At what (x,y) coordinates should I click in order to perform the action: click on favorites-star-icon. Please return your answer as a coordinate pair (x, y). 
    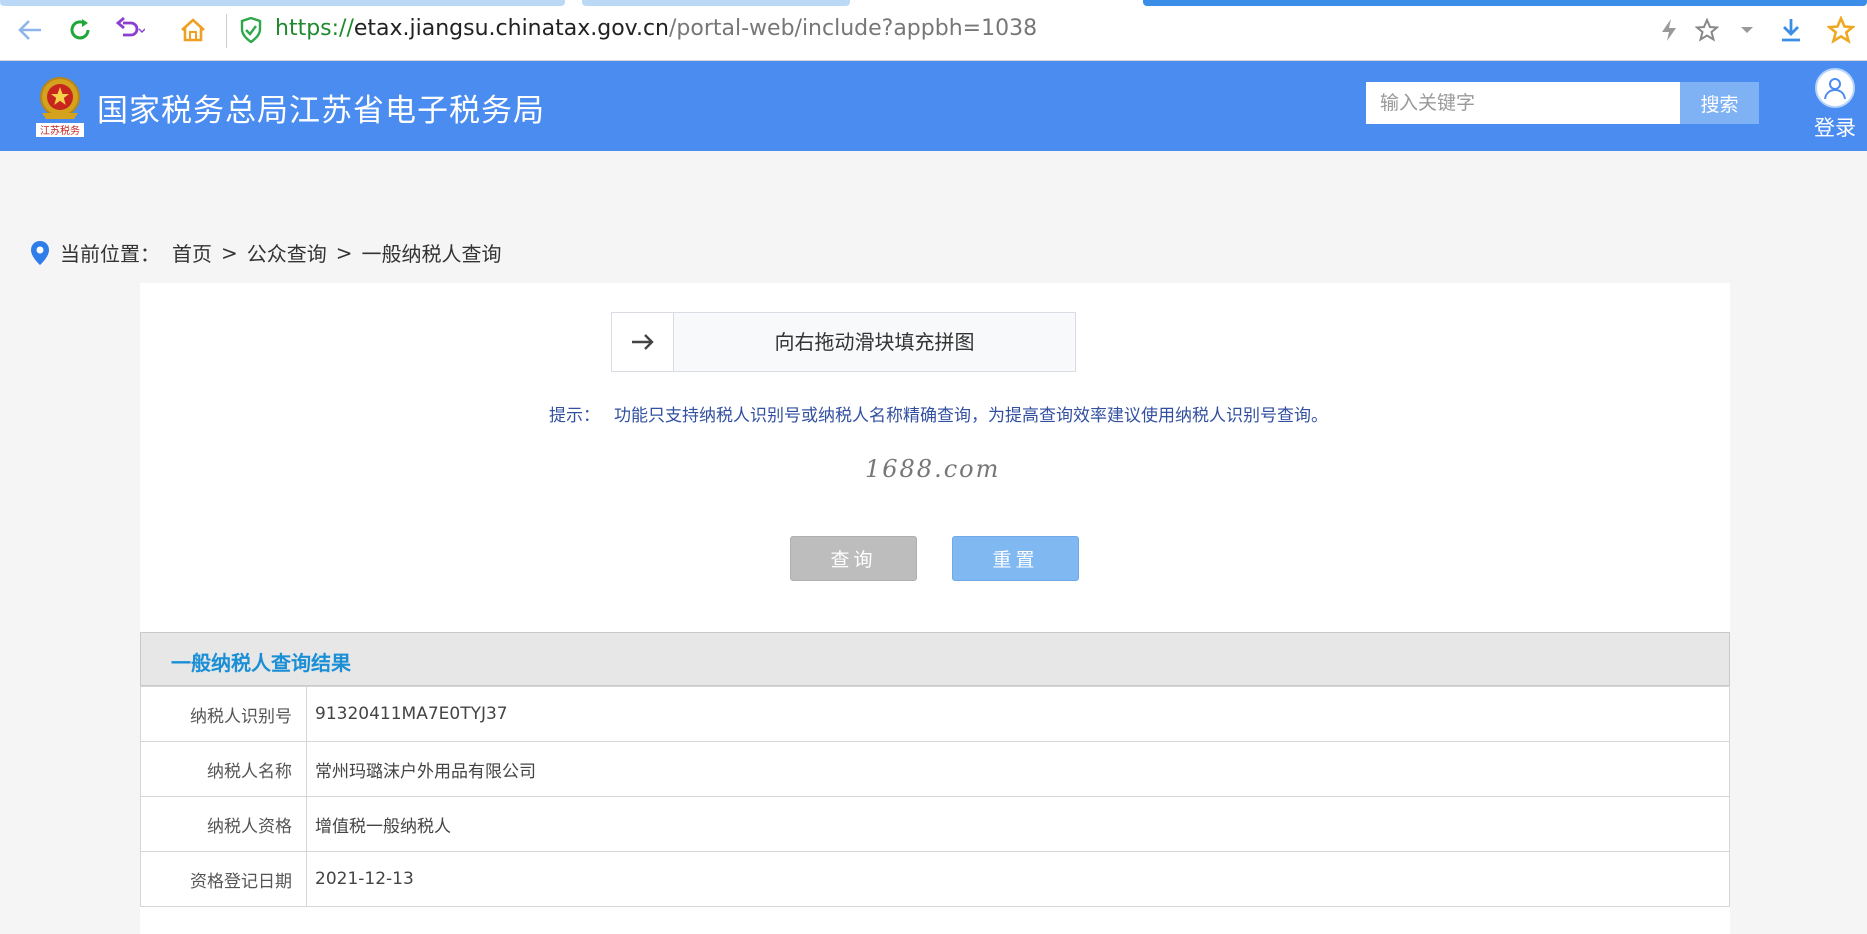
    Looking at the image, I should click on (1841, 30).